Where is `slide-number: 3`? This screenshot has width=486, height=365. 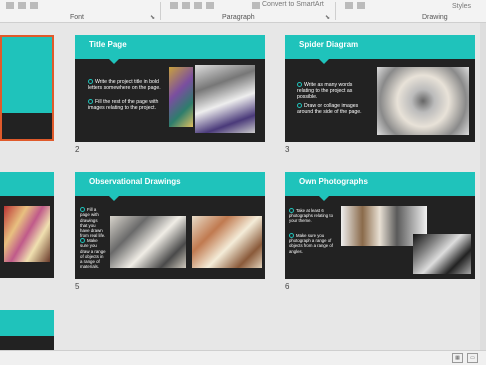
slide-number: 3 is located at coordinates (287, 149).